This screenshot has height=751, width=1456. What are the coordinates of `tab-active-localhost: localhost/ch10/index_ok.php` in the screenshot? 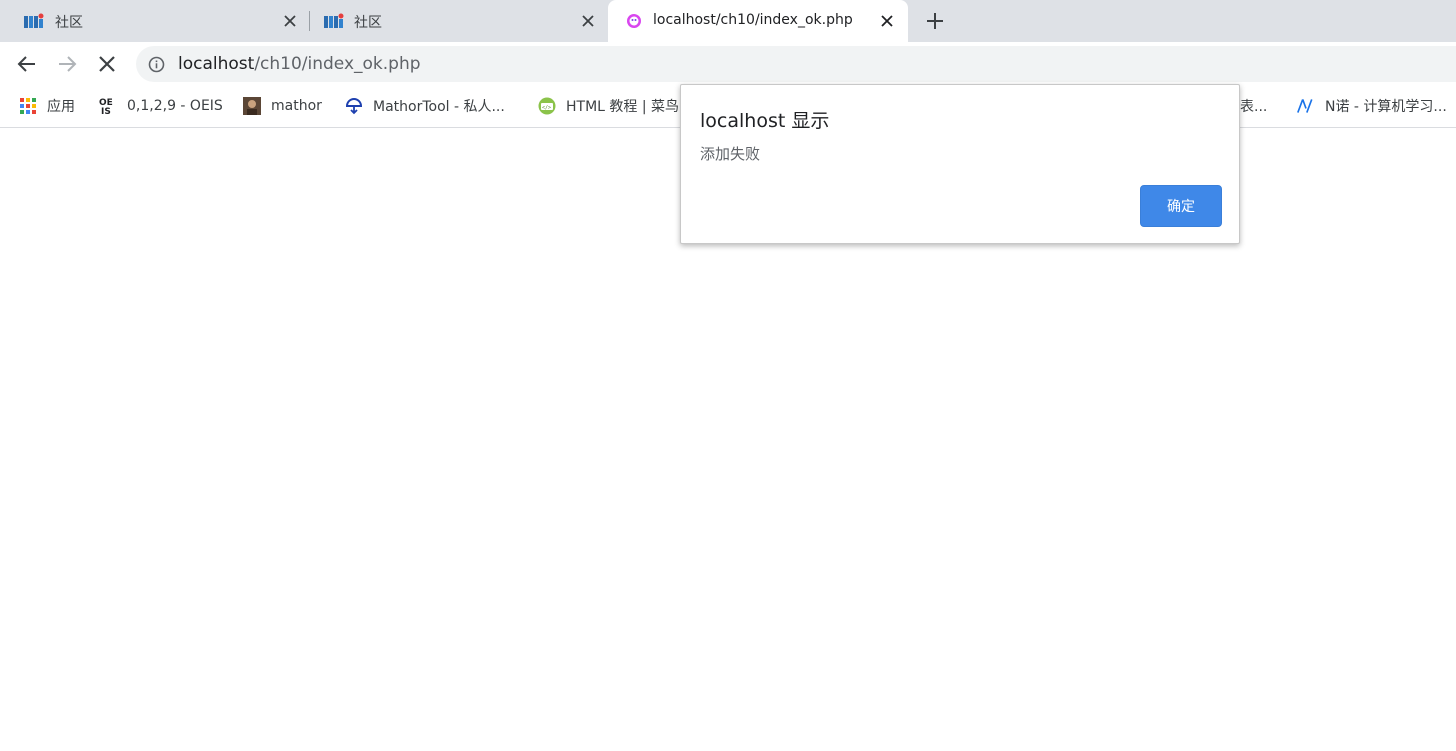 It's located at (758, 21).